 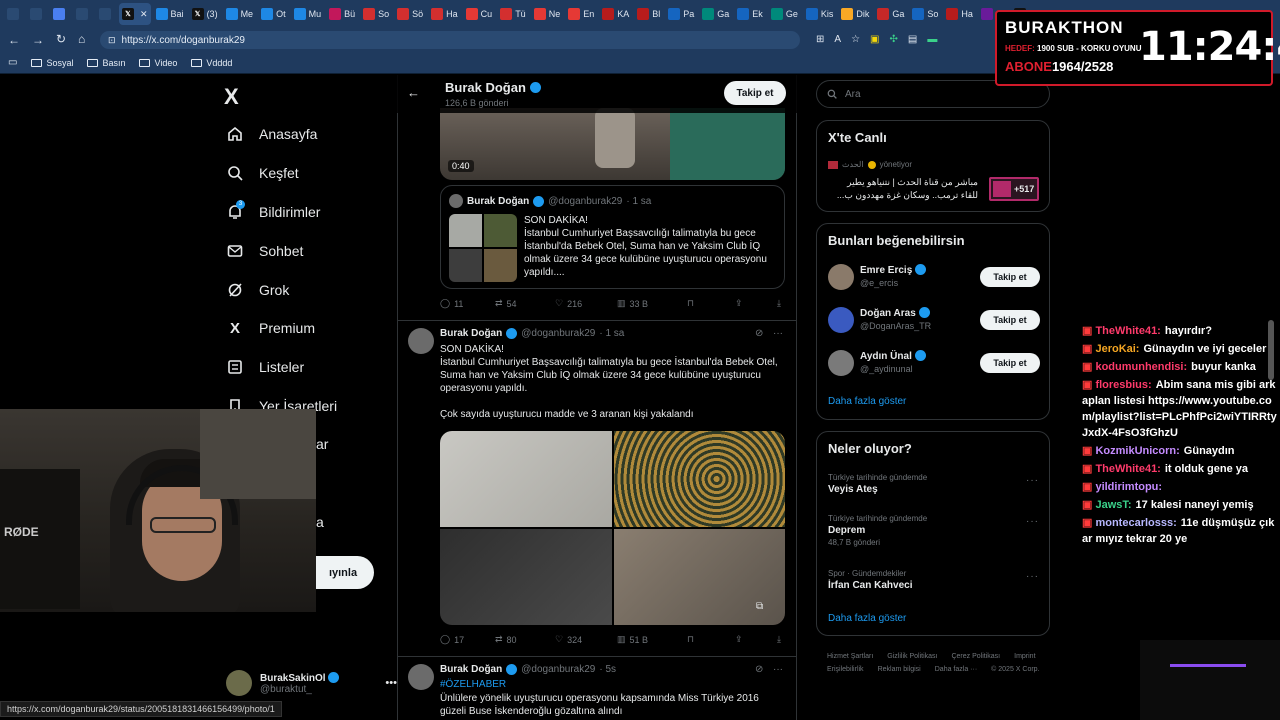 What do you see at coordinates (1137, 451) in the screenshot?
I see `chat-username: KozmikUnicorn:` at bounding box center [1137, 451].